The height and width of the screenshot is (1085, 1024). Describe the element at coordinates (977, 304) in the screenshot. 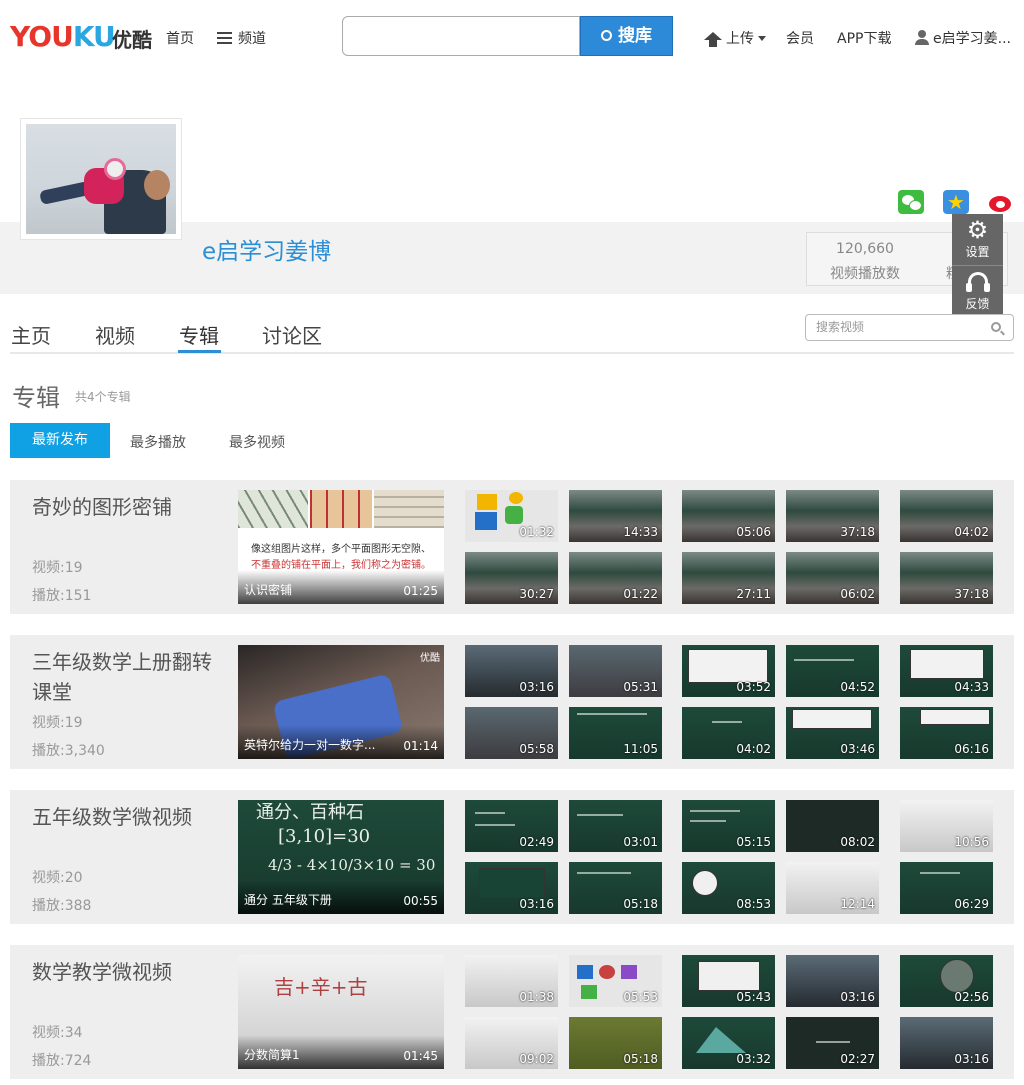

I see `feedback-label: 反馈` at that location.